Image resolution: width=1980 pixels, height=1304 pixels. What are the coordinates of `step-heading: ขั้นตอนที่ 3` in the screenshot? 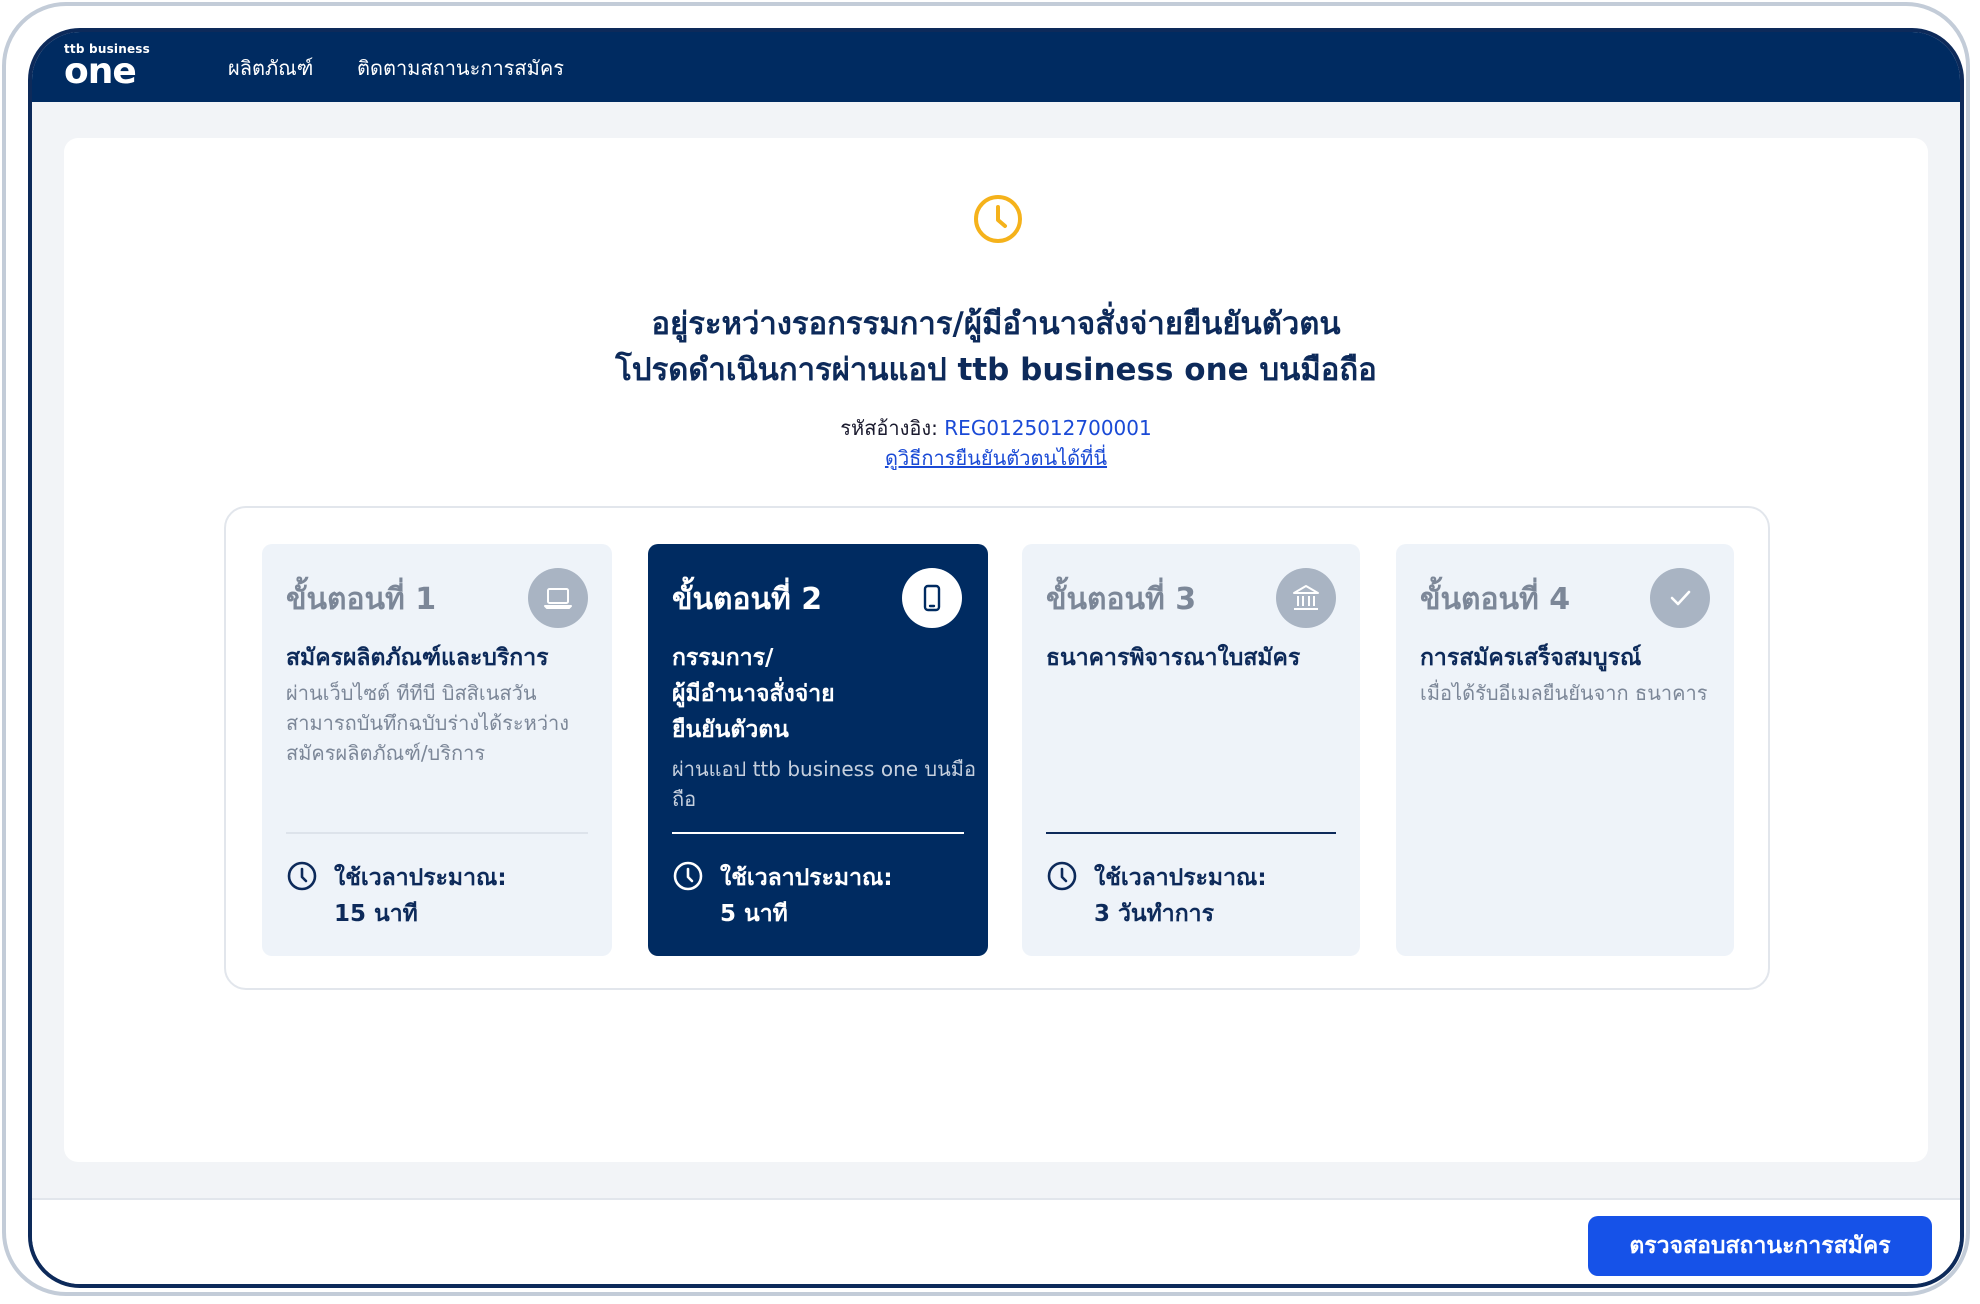 It's located at (1121, 599).